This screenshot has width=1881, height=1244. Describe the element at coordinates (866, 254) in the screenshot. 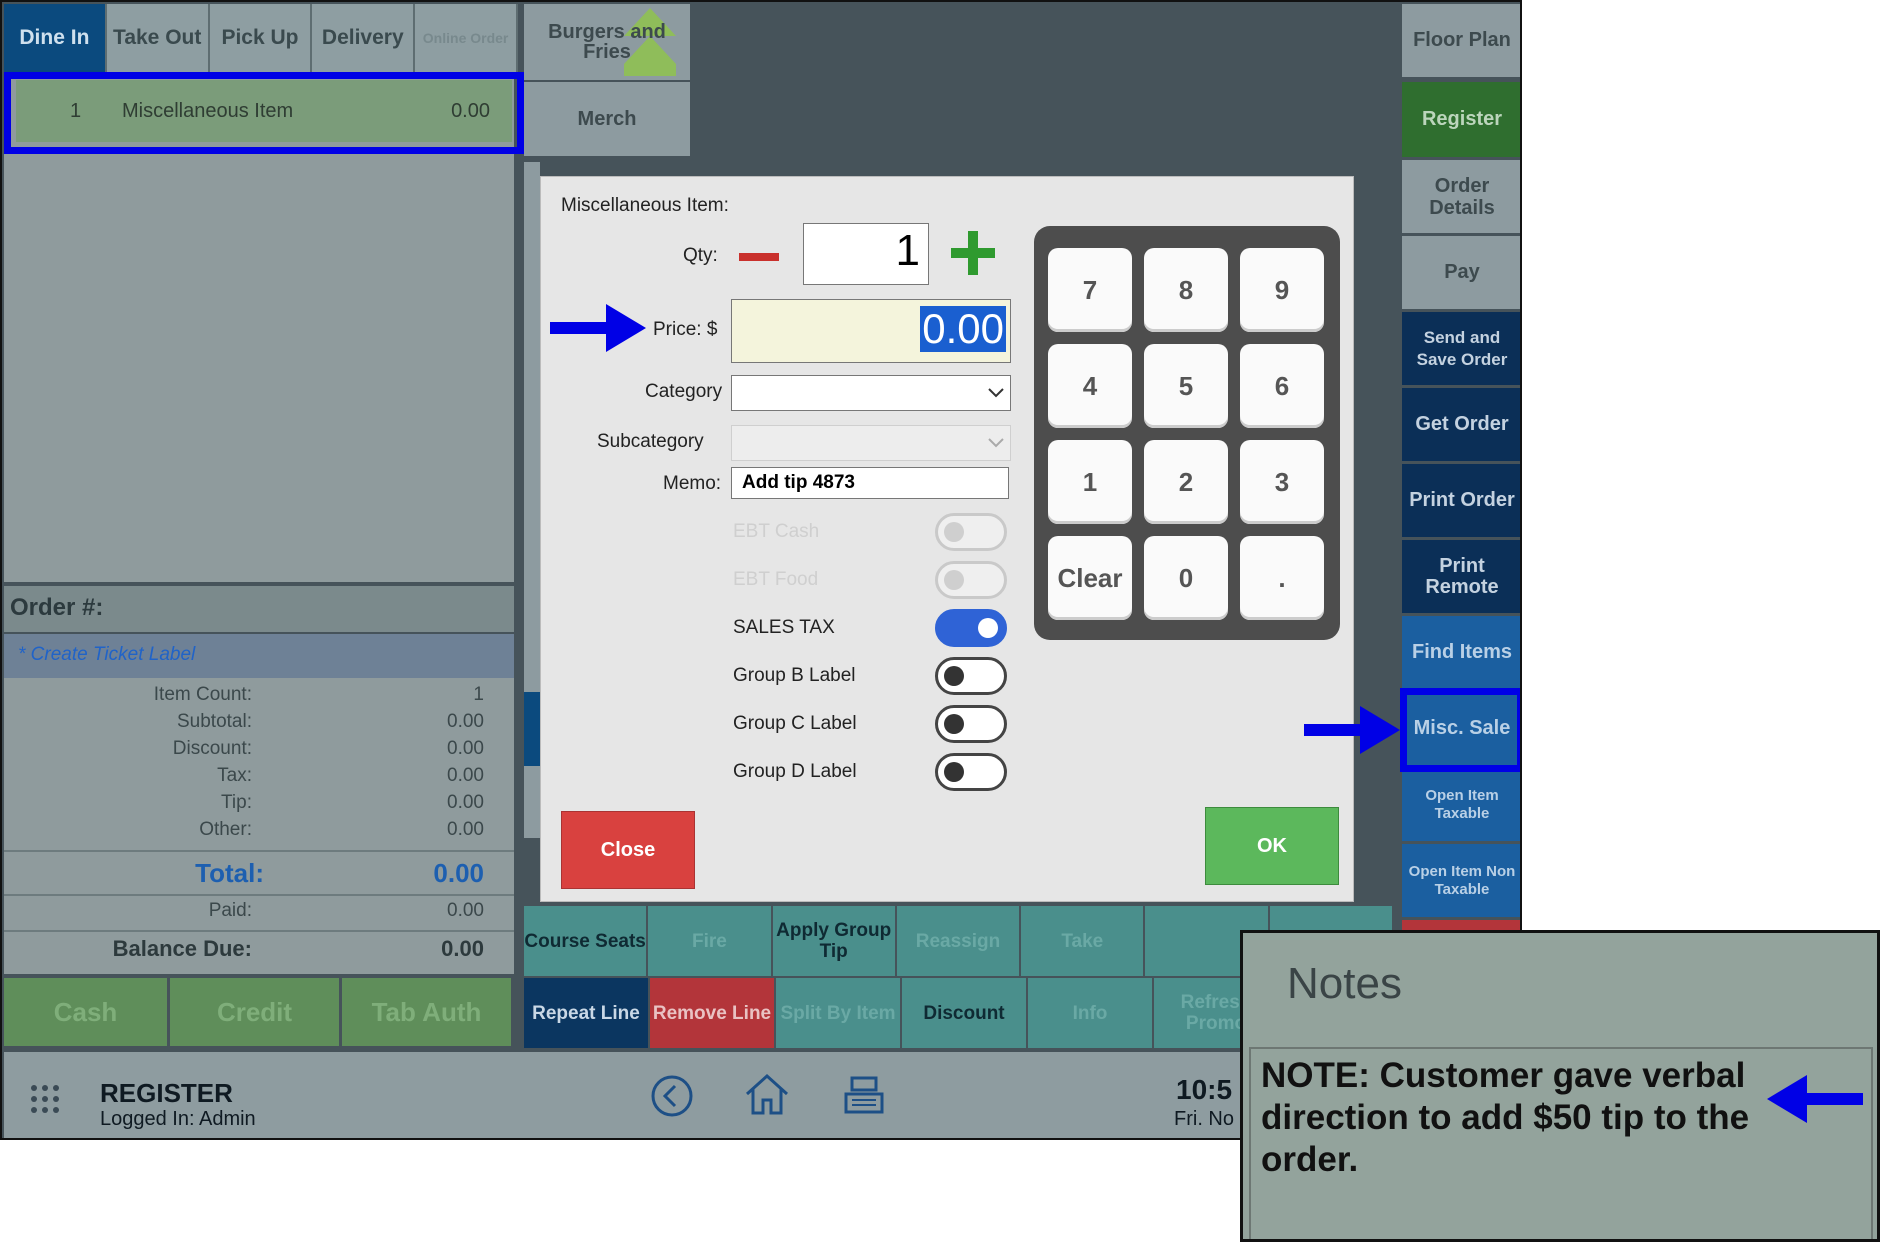

I see `qty-input: 1` at that location.